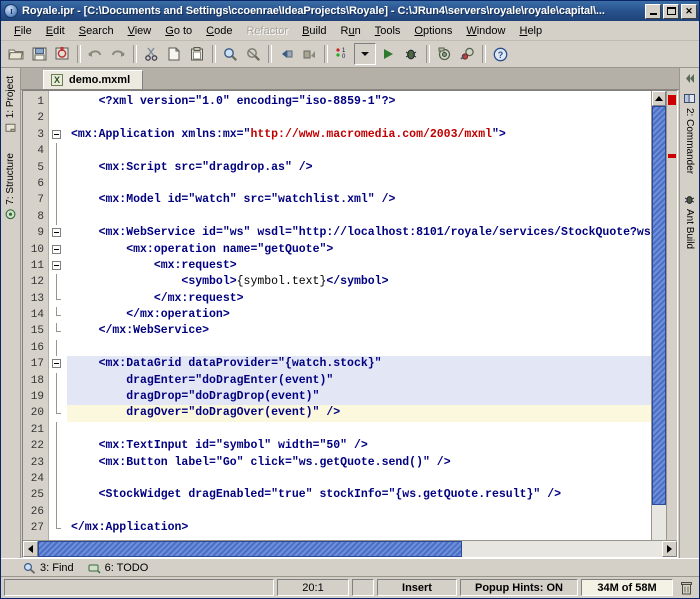 The image size is (700, 599). Describe the element at coordinates (689, 133) in the screenshot. I see `sidebar-item-commander: 2: Commander` at that location.